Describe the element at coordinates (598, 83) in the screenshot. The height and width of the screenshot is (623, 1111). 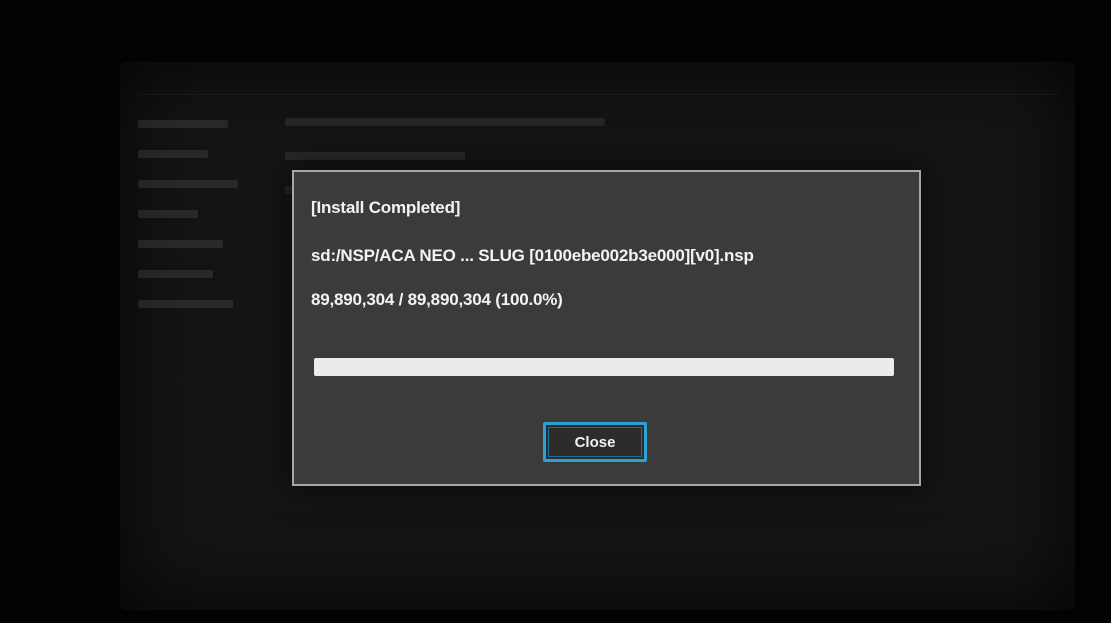
I see `background-header` at that location.